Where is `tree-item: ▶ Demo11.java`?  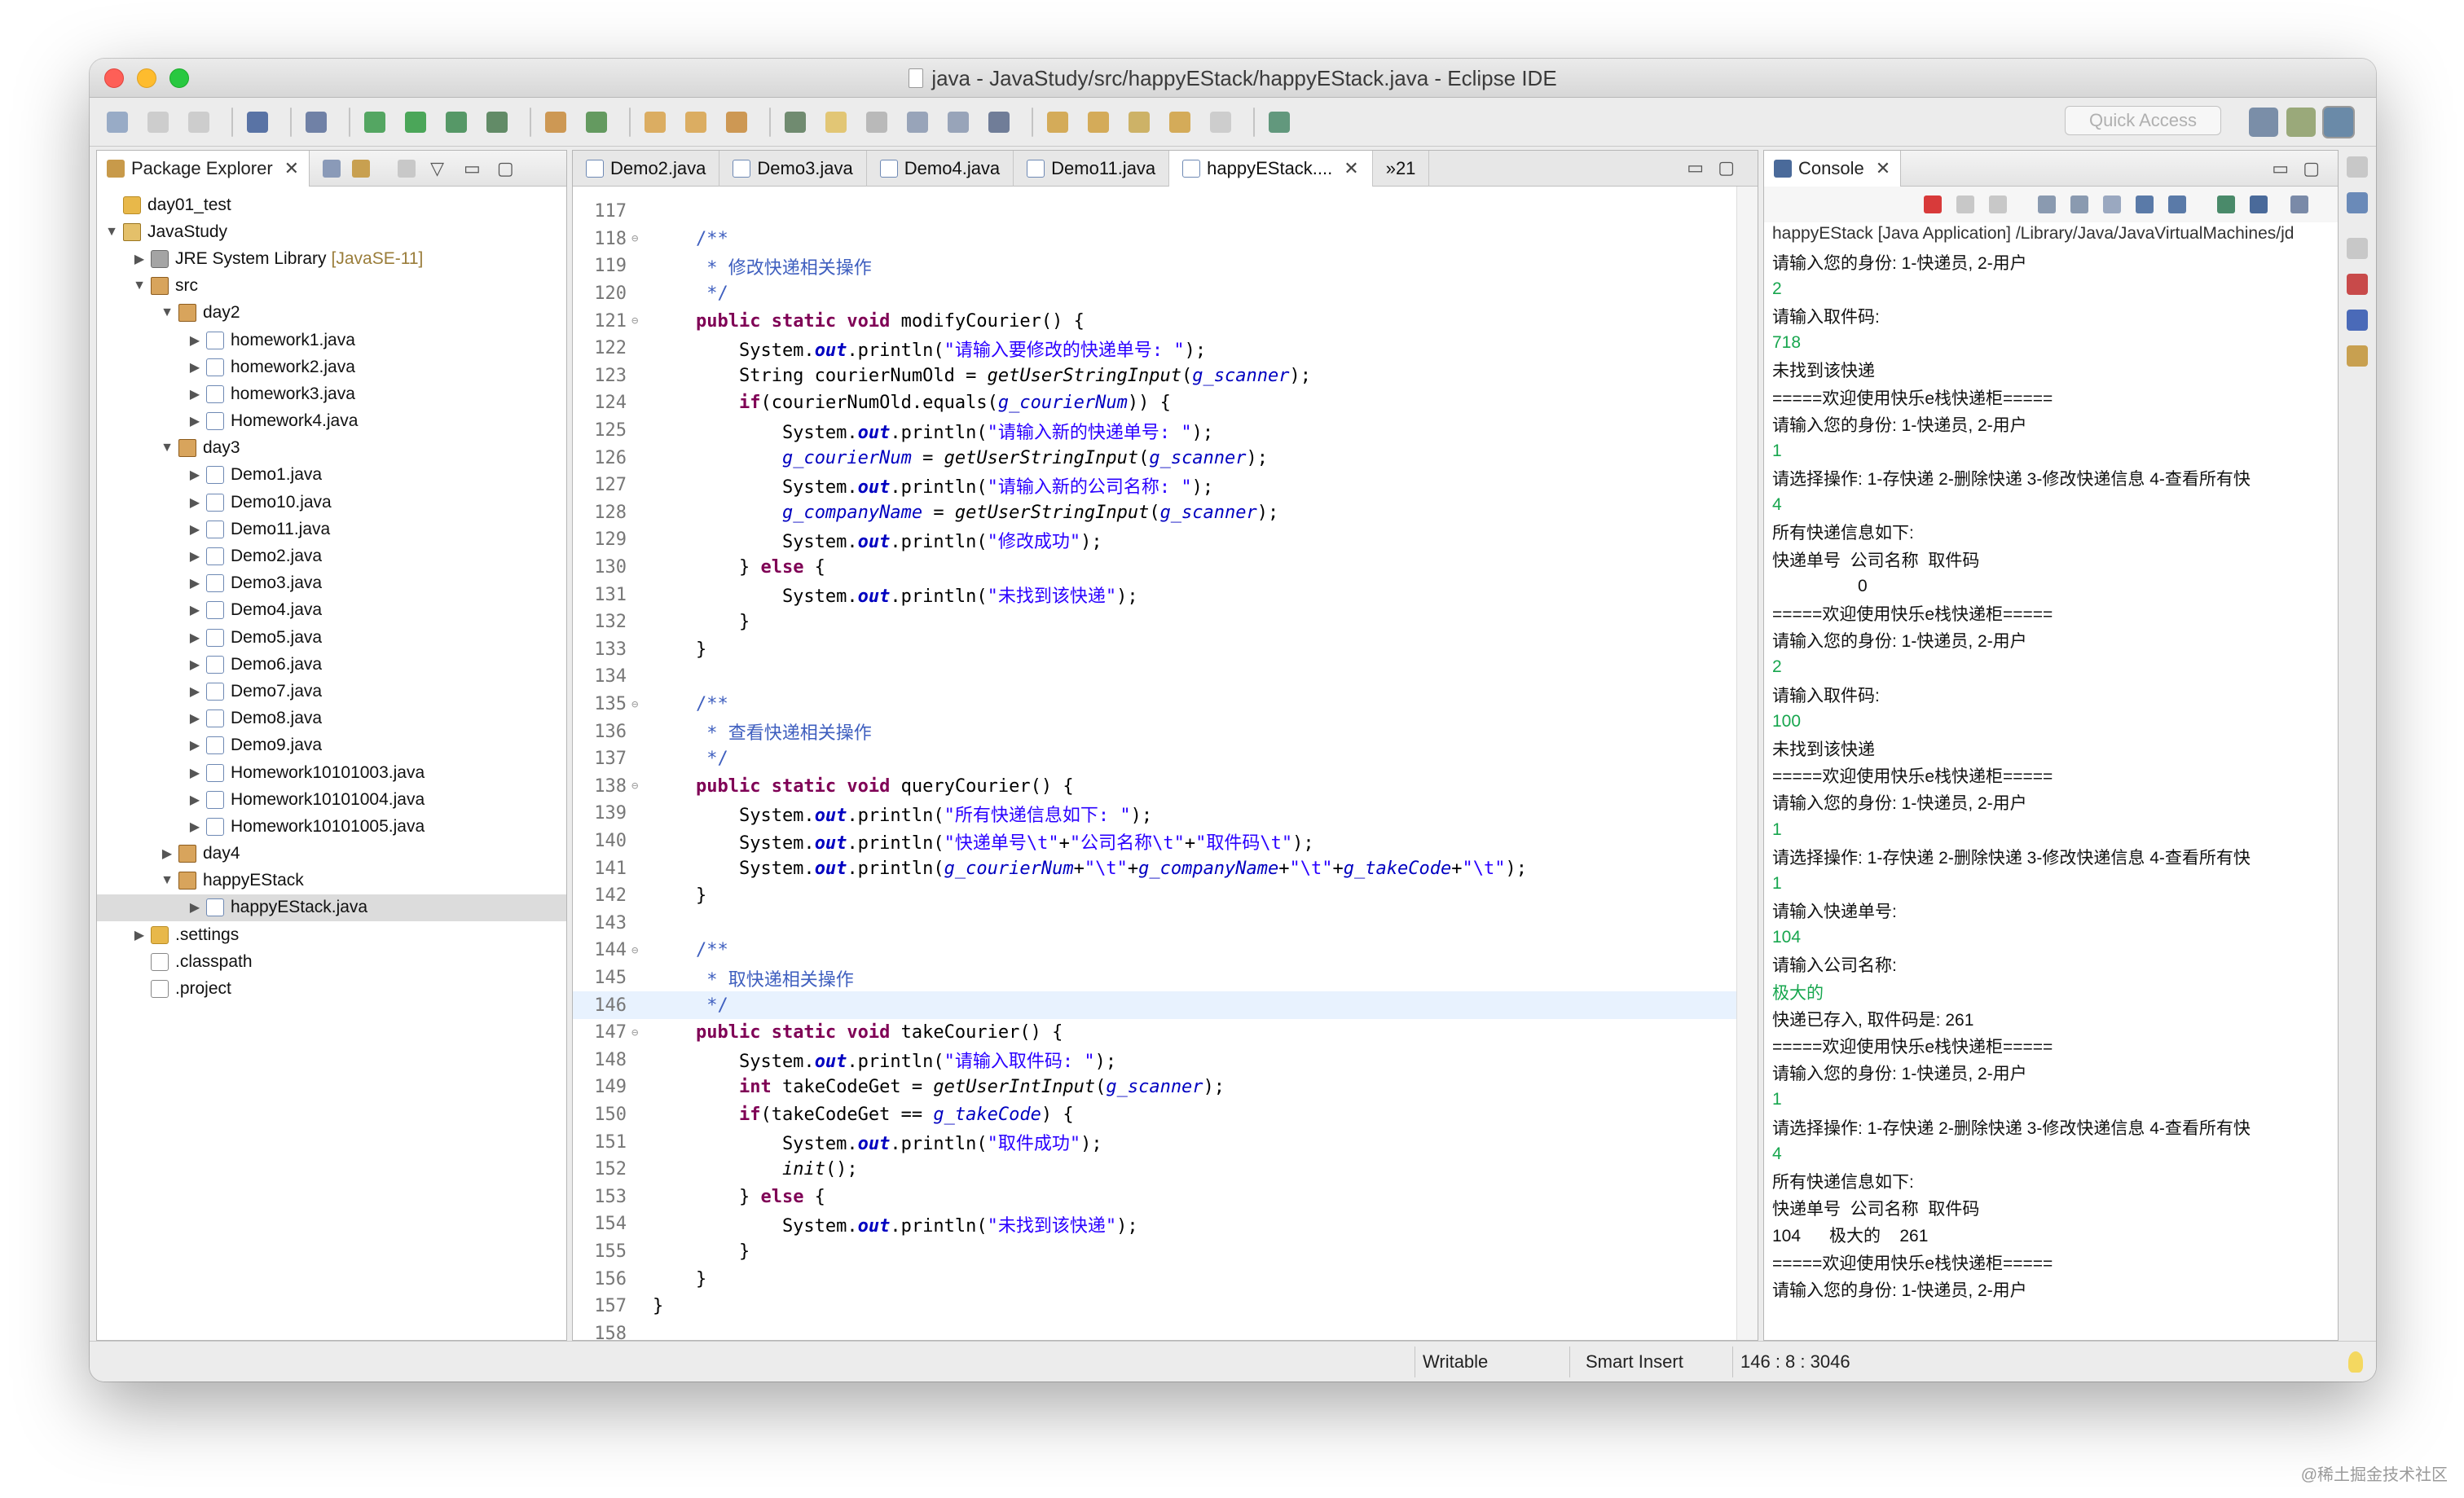
tree-item: ▶ Demo11.java is located at coordinates (331, 530).